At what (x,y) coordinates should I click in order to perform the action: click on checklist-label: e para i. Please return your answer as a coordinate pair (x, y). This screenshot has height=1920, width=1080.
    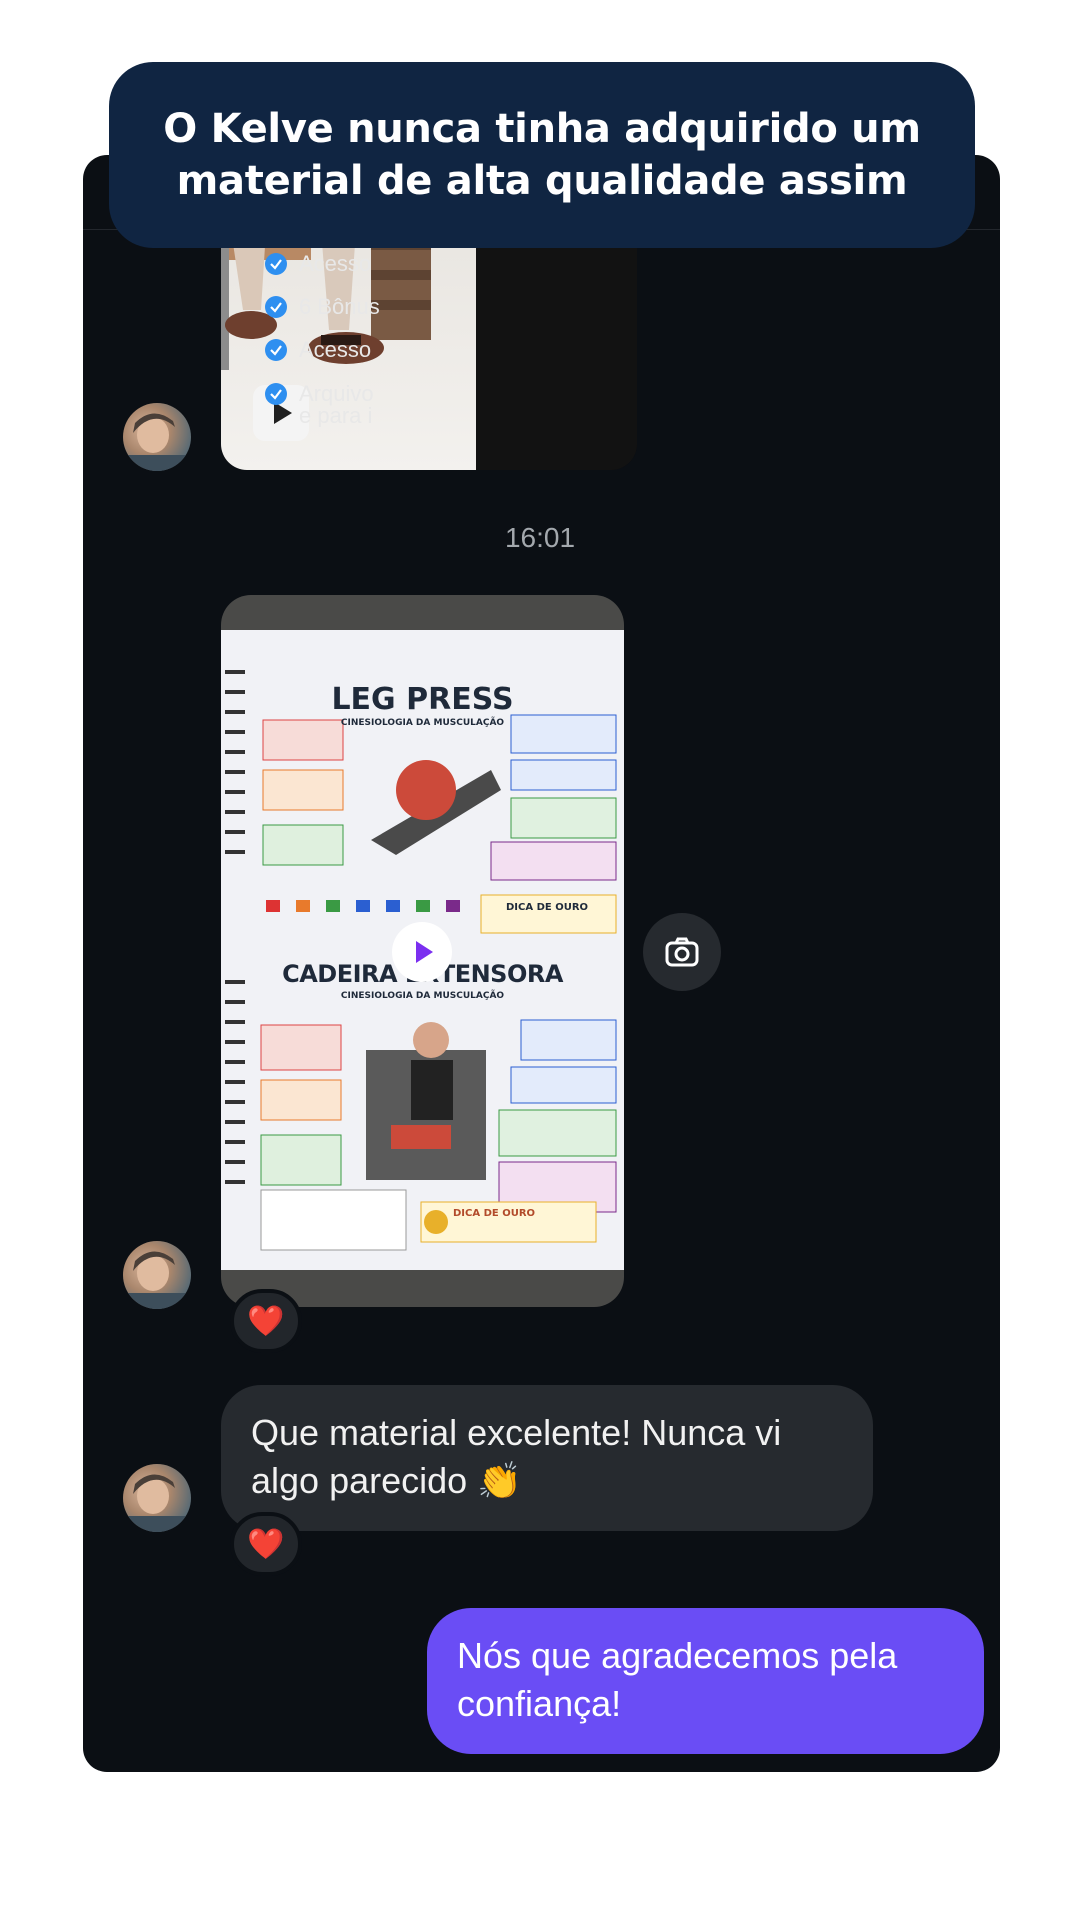
    Looking at the image, I should click on (336, 415).